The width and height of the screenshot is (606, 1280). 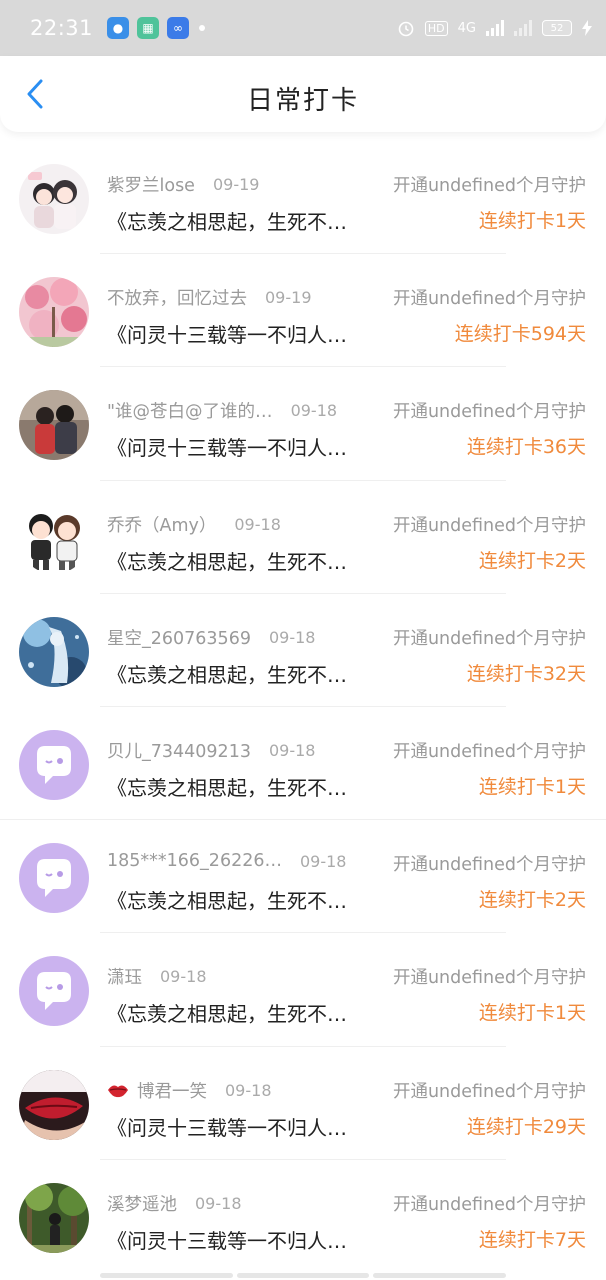 I want to click on alarm-icon, so click(x=406, y=29).